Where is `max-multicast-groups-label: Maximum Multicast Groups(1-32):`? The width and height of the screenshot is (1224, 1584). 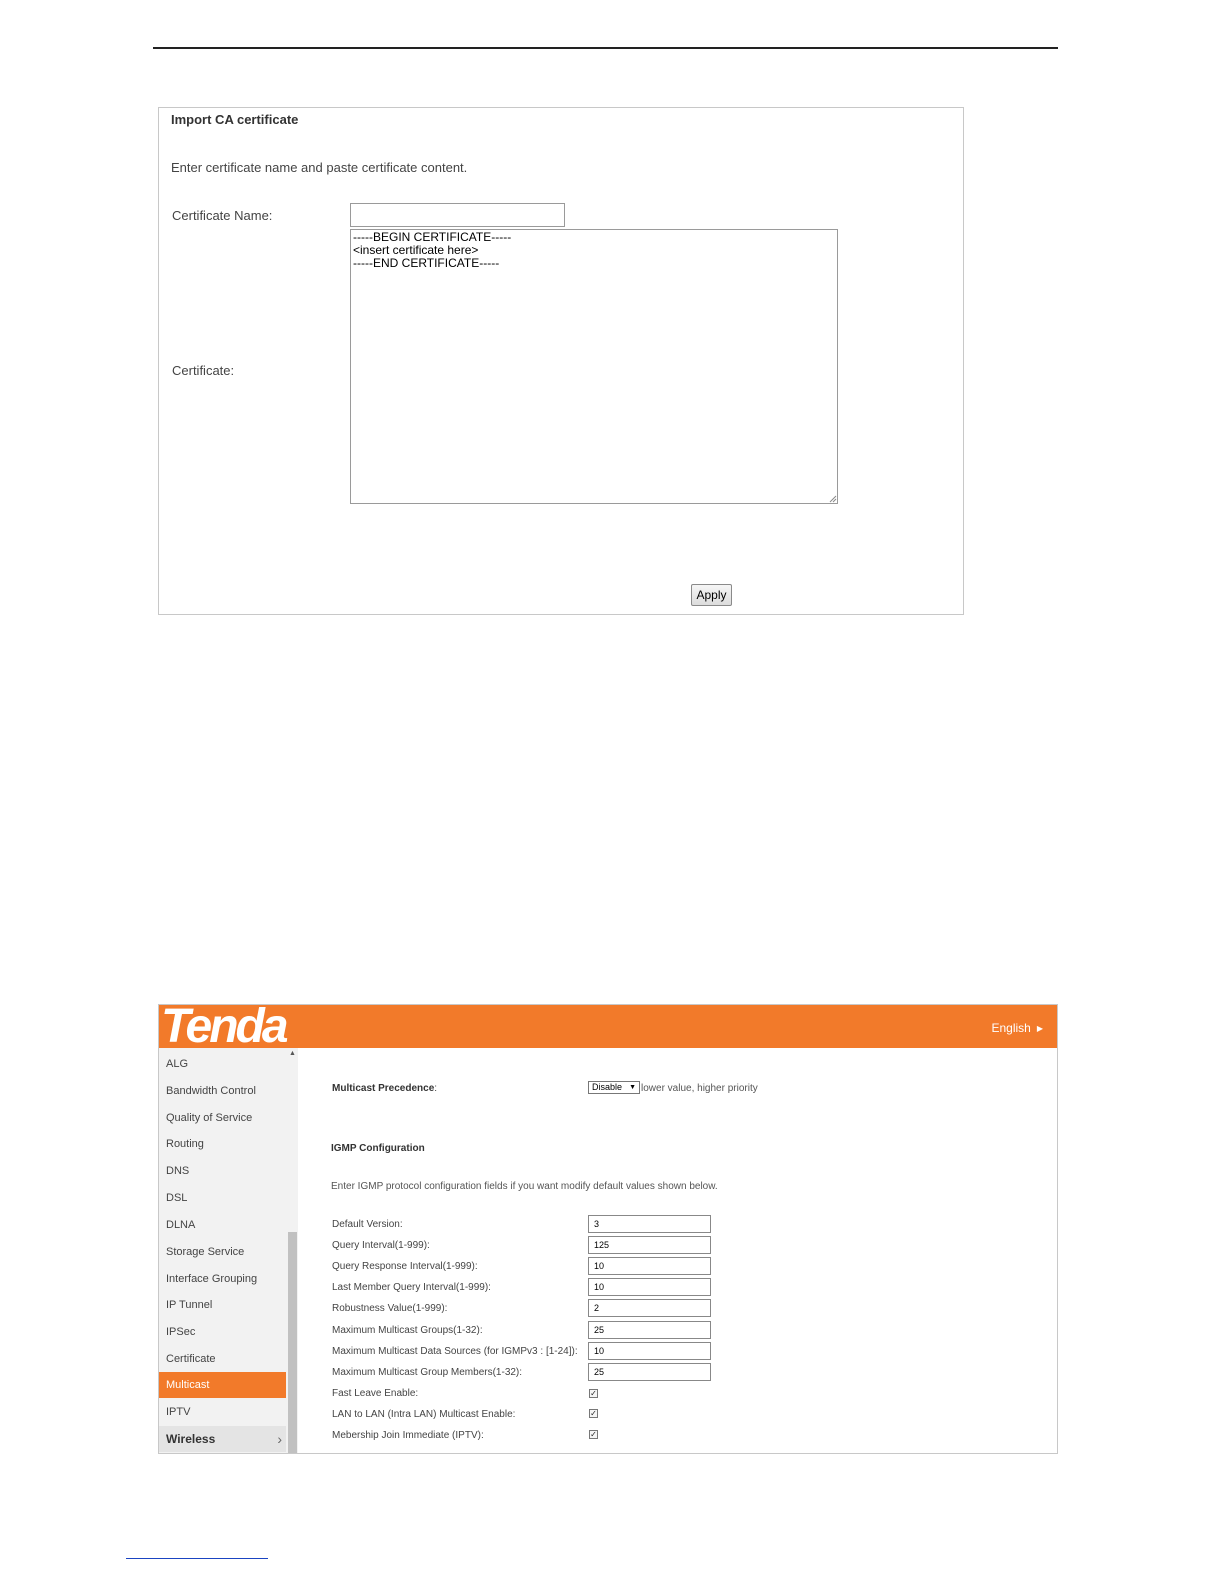 max-multicast-groups-label: Maximum Multicast Groups(1-32): is located at coordinates (407, 1330).